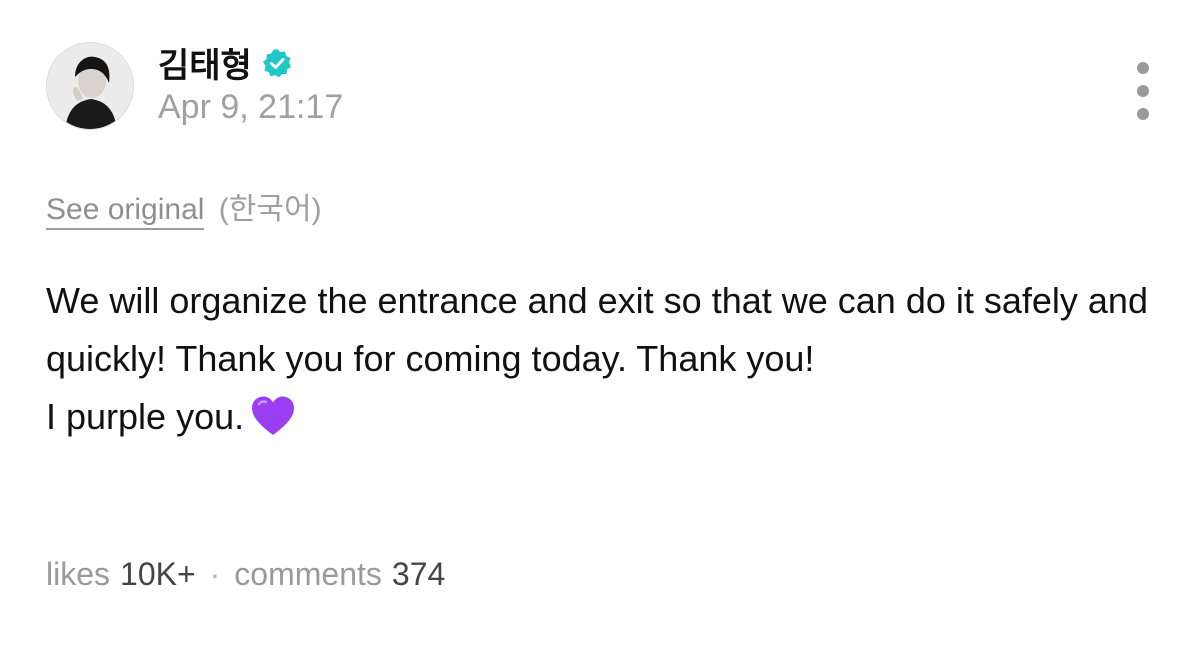 The image size is (1200, 660). I want to click on translation-row: See original (한국어), so click(184, 207).